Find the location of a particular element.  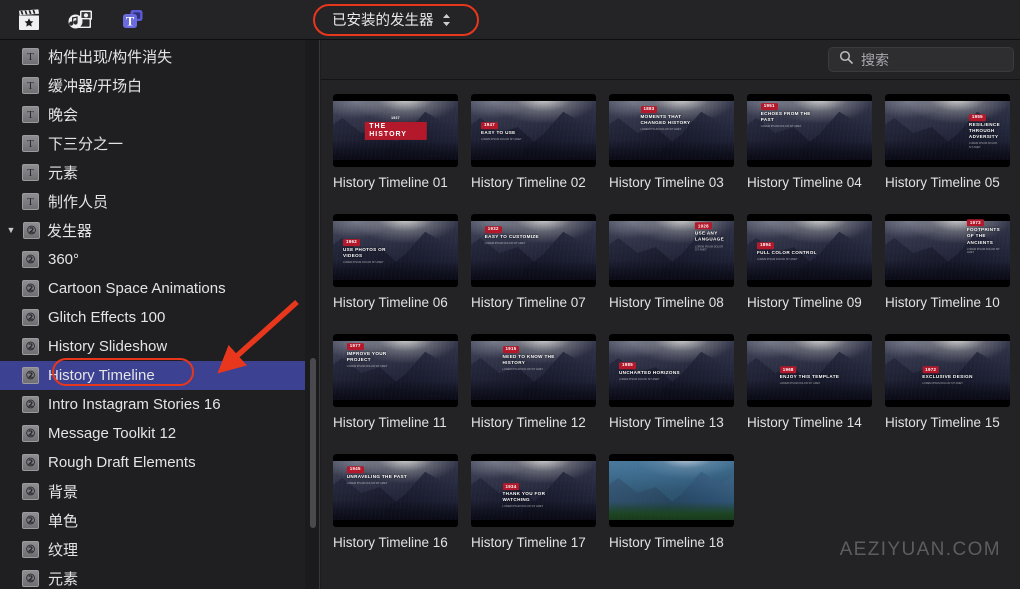

sidebar-item-14: ② Rough Draft Elements is located at coordinates (159, 462).